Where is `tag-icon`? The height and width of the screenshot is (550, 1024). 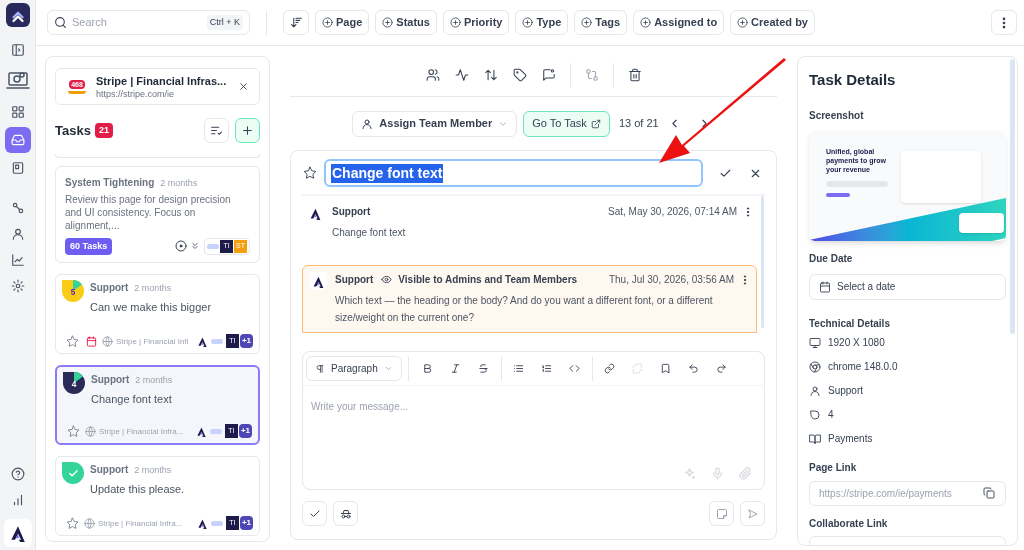
tag-icon is located at coordinates (519, 74).